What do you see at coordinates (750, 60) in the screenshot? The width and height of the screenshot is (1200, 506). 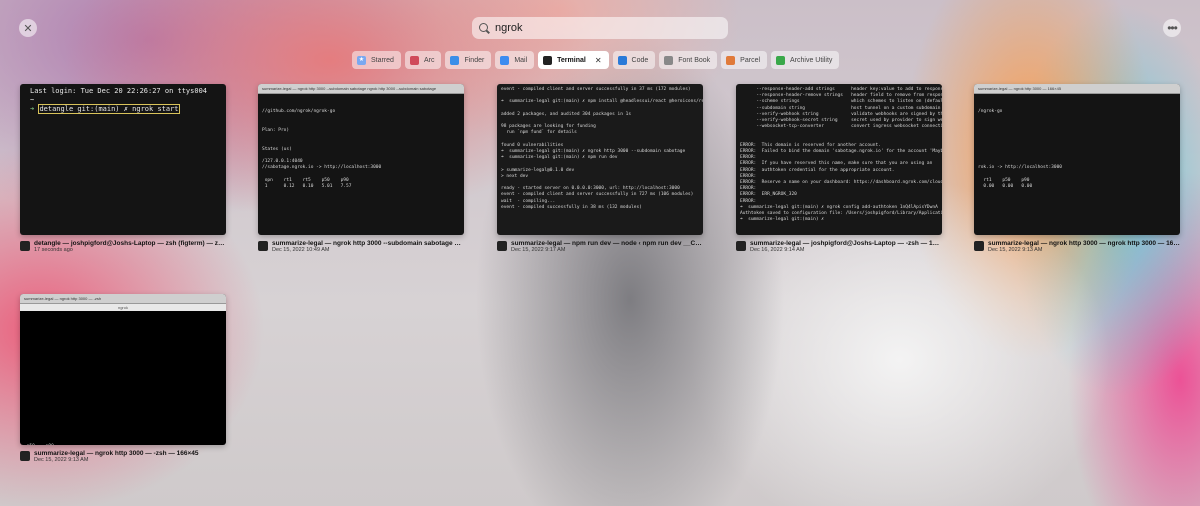 I see `filter-label: Parcel` at bounding box center [750, 60].